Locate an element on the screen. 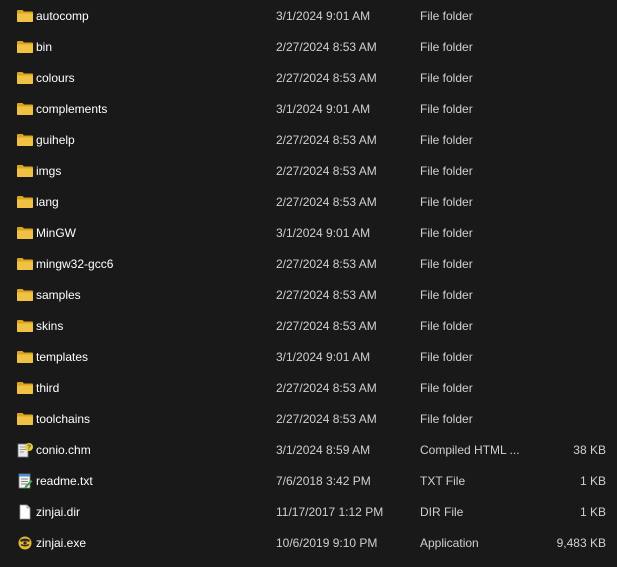 Image resolution: width=617 pixels, height=567 pixels. file-row: toolchains 2/27/2024 8:53 AM File folder is located at coordinates (308, 419).